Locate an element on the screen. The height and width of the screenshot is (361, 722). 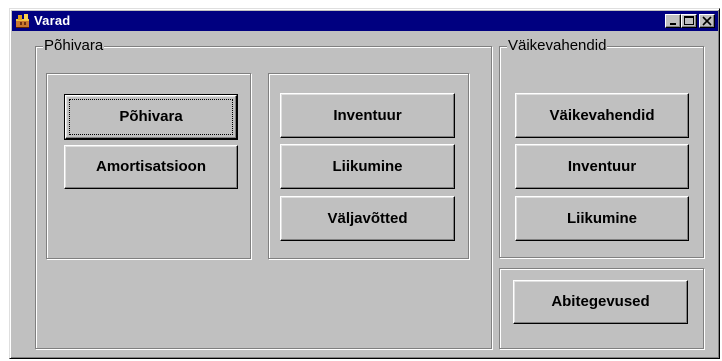
close-icon is located at coordinates (707, 21).